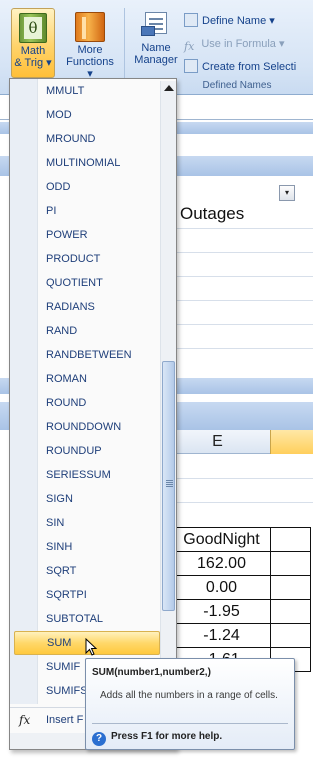  I want to click on math-trig-label-2: & Trig, so click(29, 63).